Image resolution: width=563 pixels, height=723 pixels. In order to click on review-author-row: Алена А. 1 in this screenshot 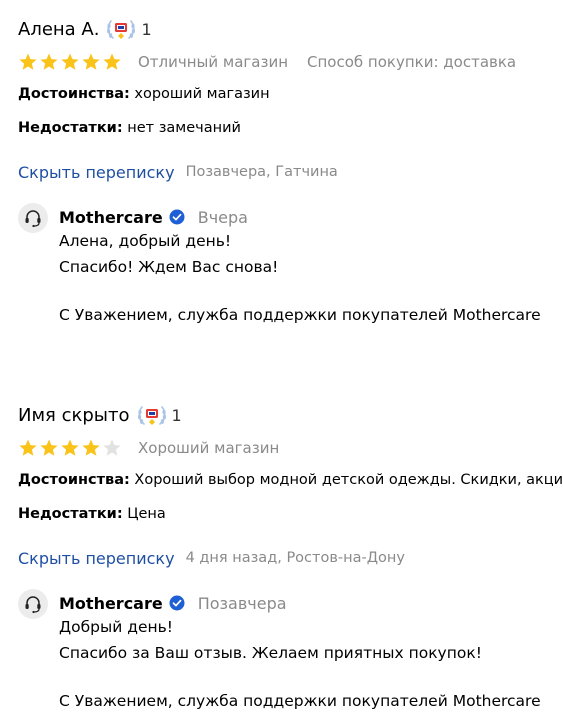, I will do `click(85, 29)`.